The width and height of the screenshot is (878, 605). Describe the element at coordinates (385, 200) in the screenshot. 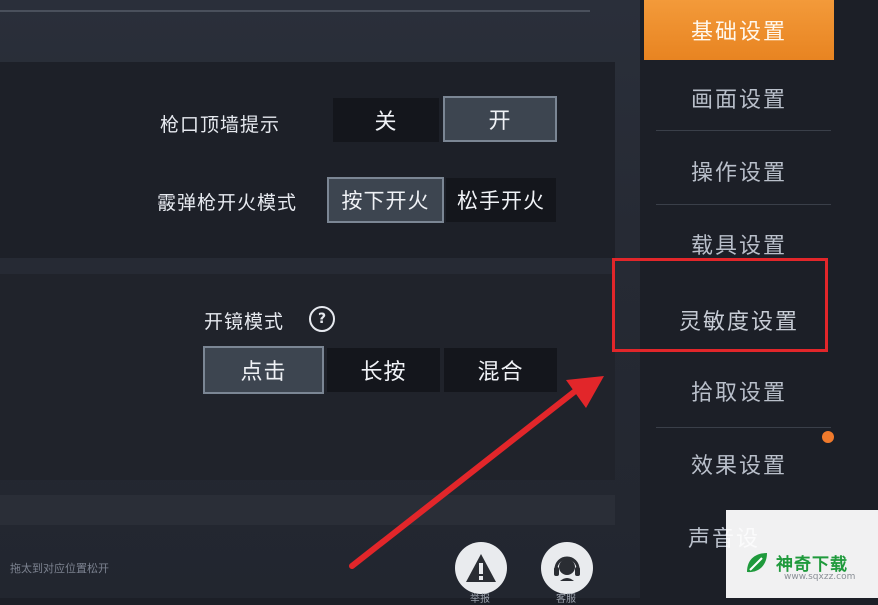

I see `press-fire-button: 按下开火` at that location.